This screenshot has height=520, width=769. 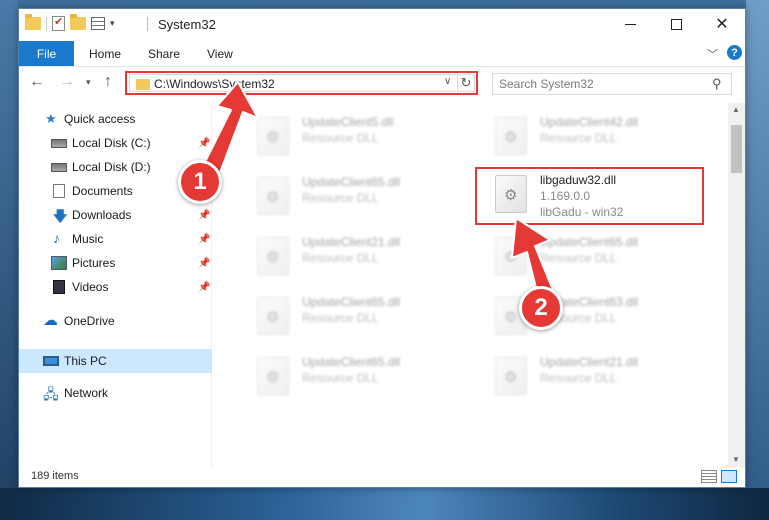 What do you see at coordinates (115, 239) in the screenshot?
I see `sidebar-item-music: ♪ Music 📌` at bounding box center [115, 239].